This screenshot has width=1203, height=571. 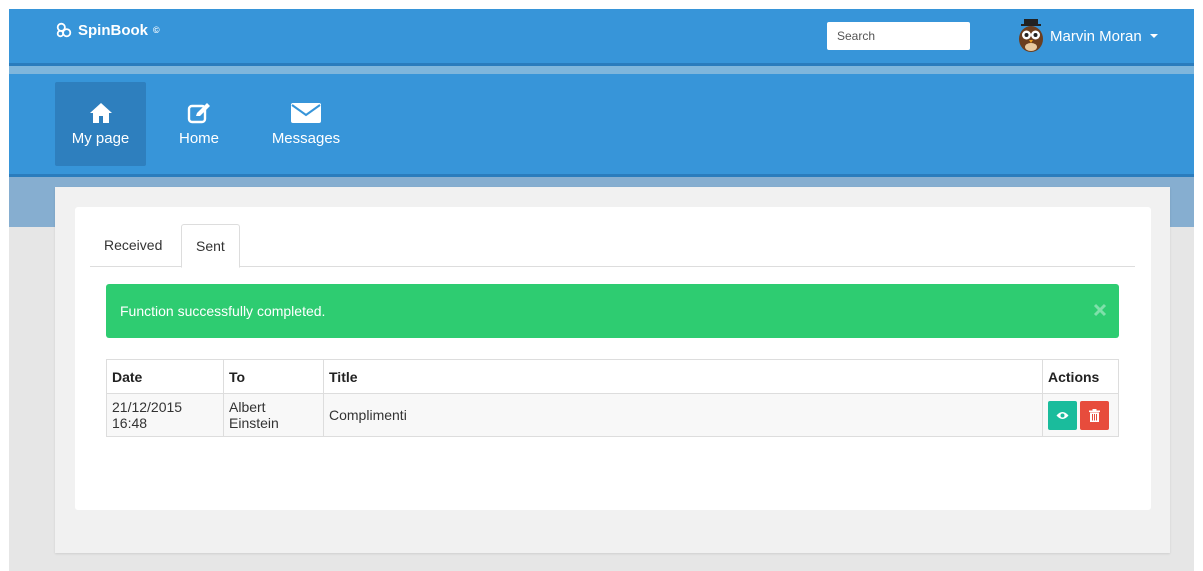 I want to click on nav-label-home: Home, so click(x=198, y=138).